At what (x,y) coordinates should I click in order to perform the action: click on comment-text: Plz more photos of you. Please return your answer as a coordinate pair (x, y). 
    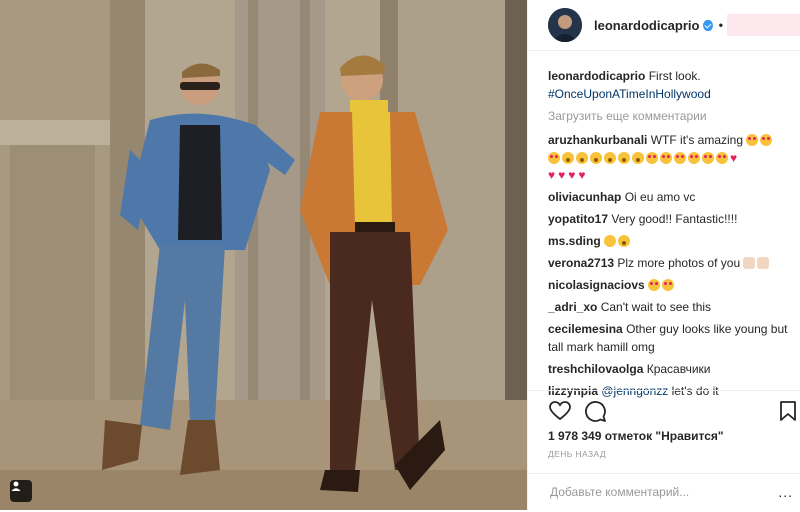
    Looking at the image, I should click on (679, 263).